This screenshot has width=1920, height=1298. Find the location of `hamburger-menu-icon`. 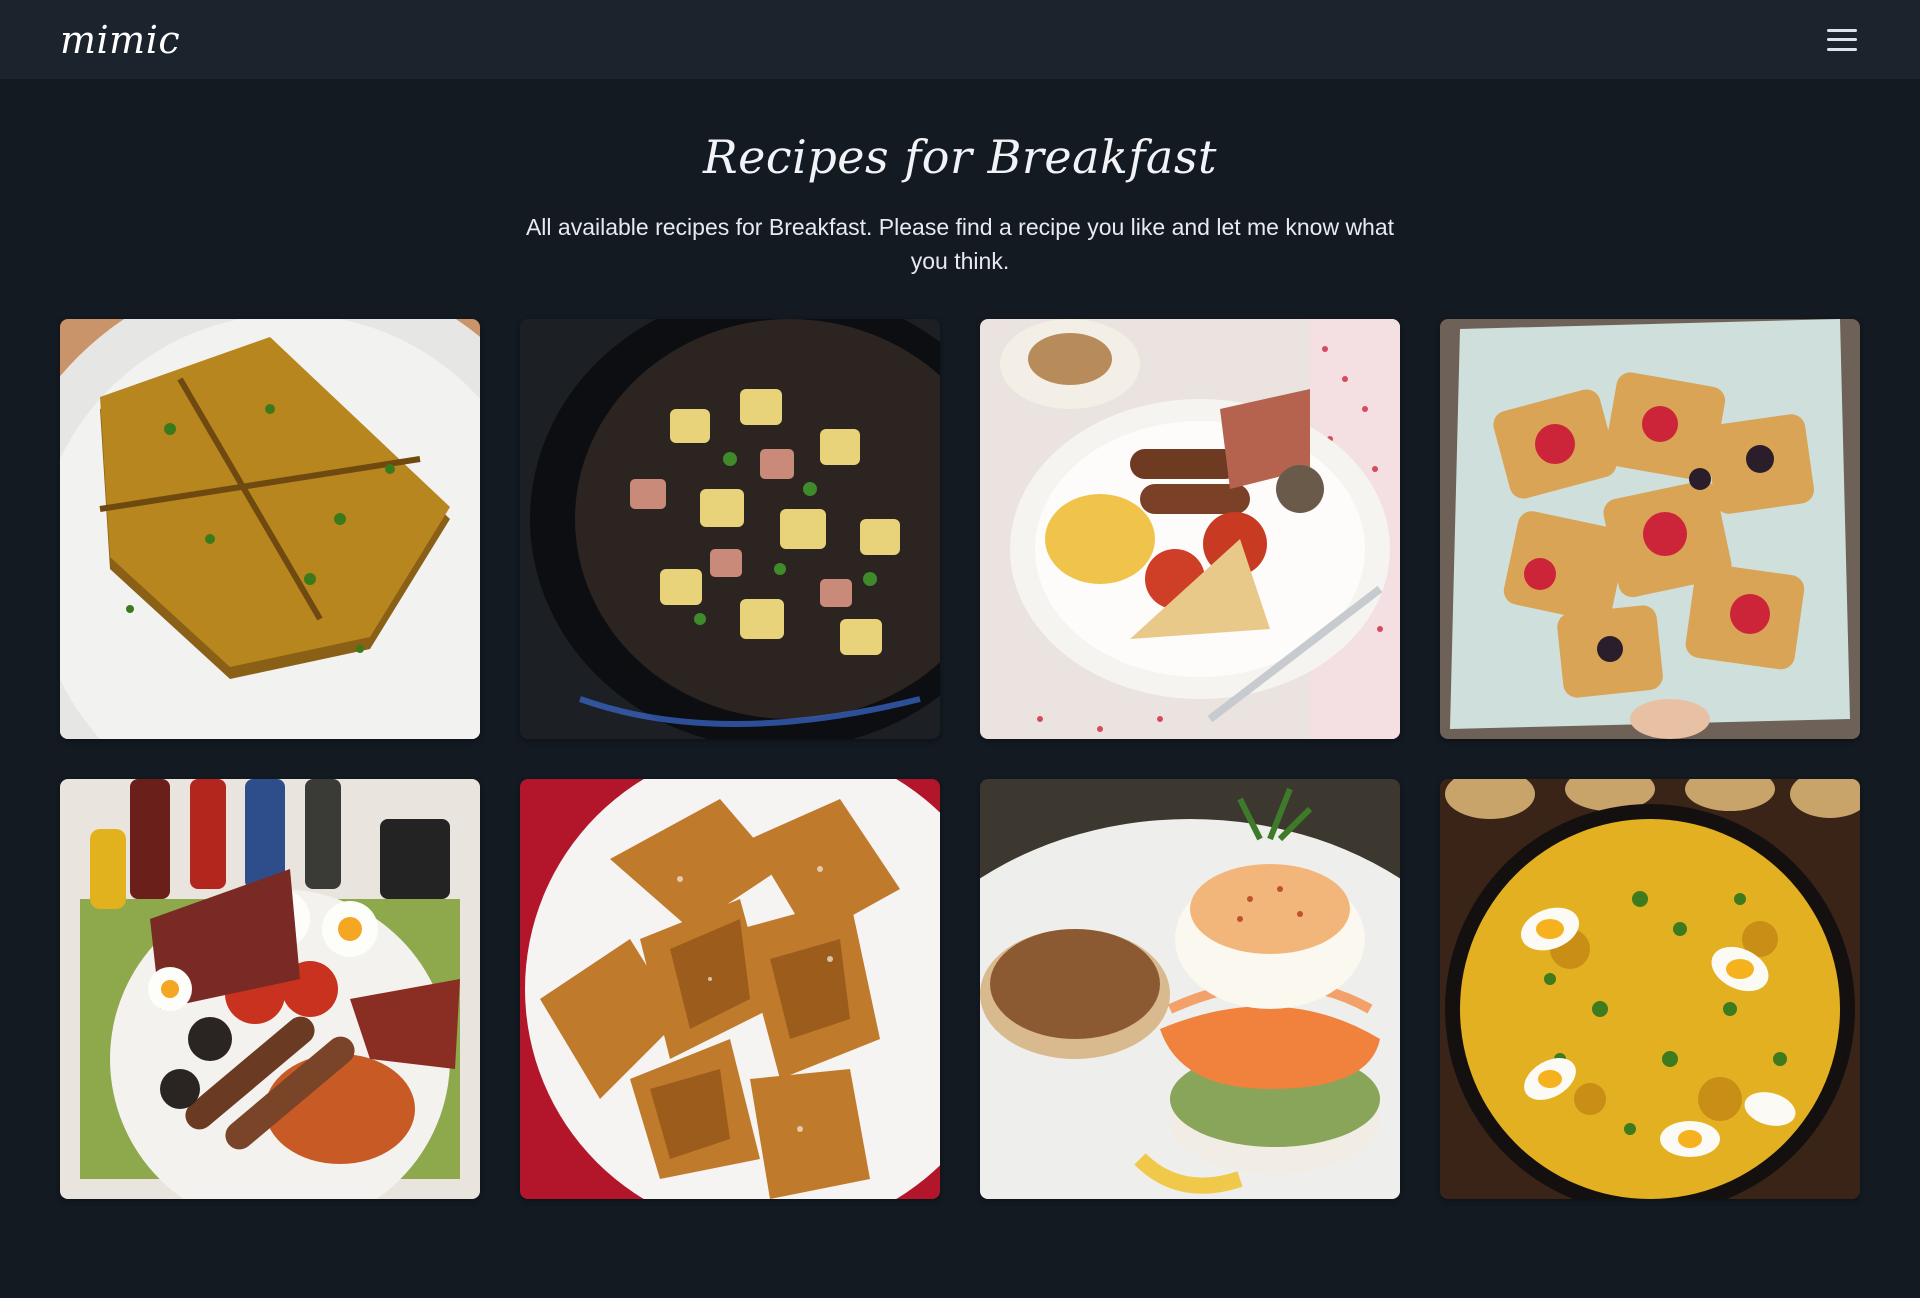

hamburger-menu-icon is located at coordinates (1842, 39).